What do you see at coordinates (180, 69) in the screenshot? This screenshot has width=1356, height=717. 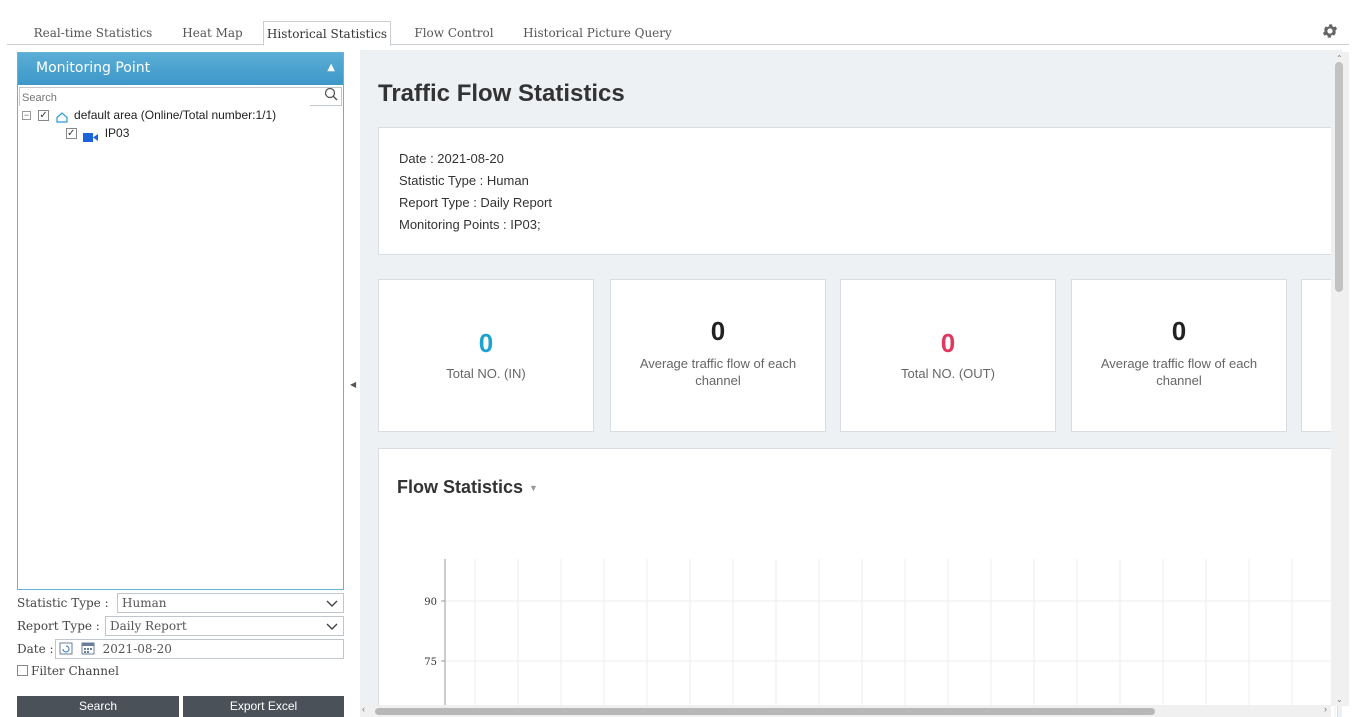 I see `panel-header: Monitoring Point ▲` at bounding box center [180, 69].